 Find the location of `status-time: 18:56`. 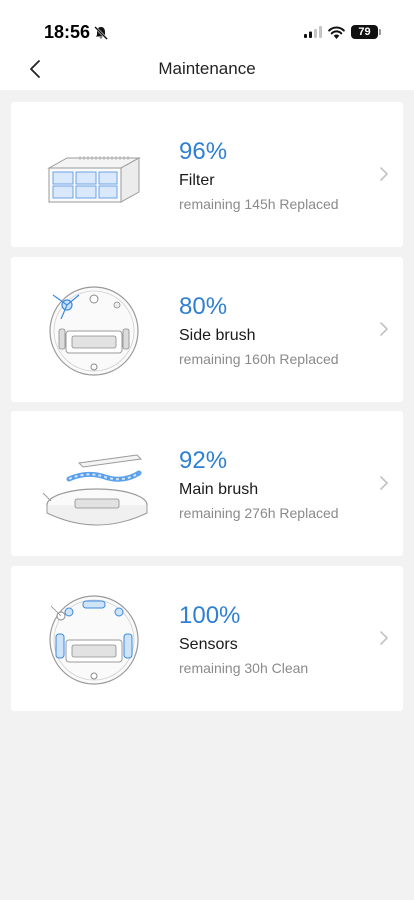

status-time: 18:56 is located at coordinates (67, 32).